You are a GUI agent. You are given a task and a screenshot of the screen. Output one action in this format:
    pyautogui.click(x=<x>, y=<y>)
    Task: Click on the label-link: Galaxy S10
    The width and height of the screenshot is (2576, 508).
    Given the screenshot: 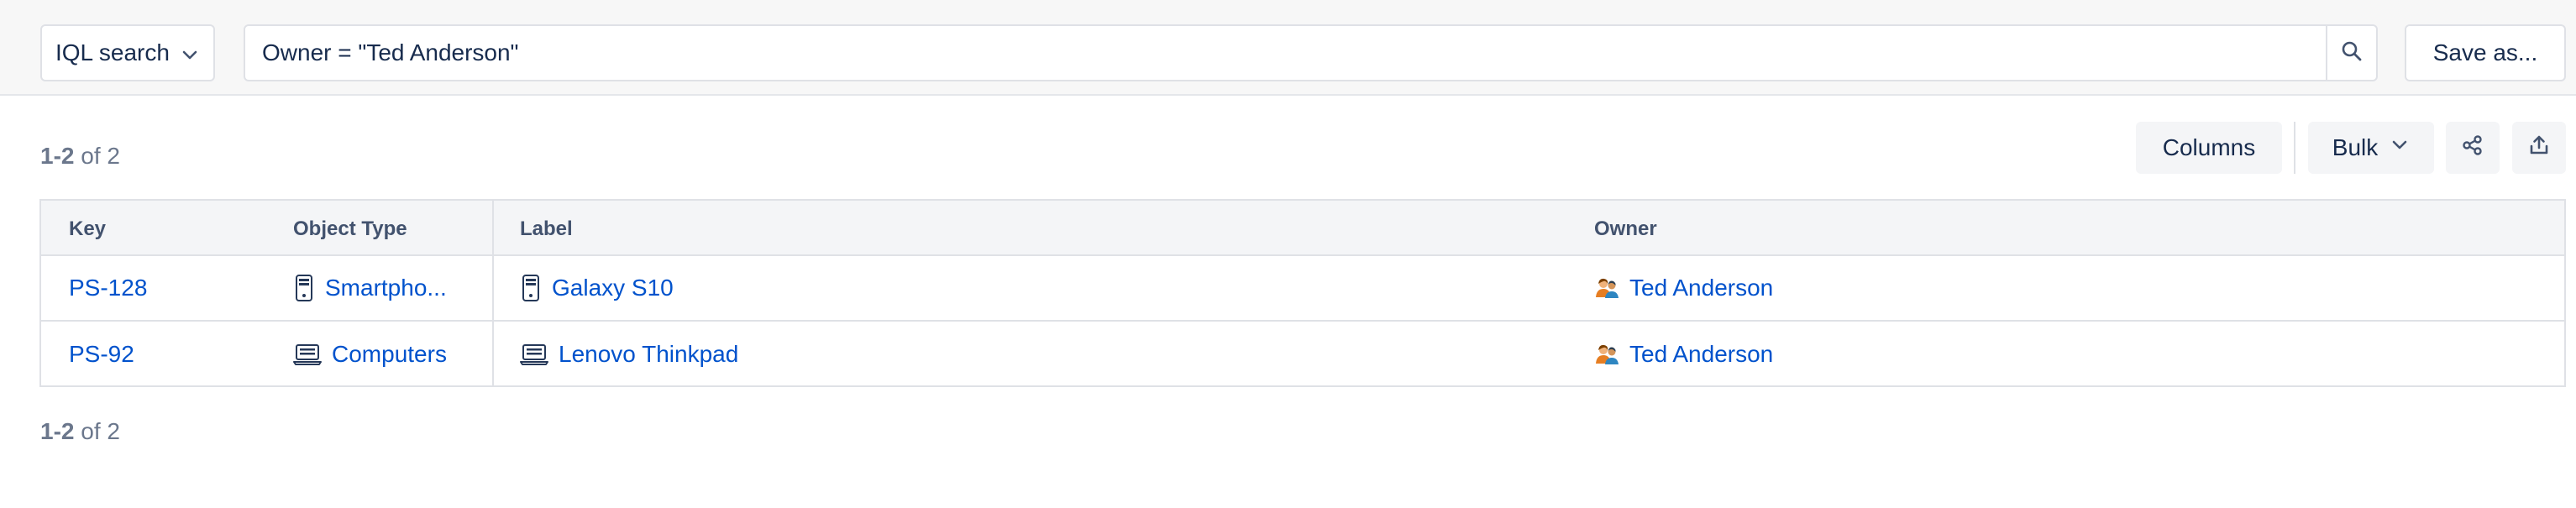 What is the action you would take?
    pyautogui.click(x=597, y=288)
    